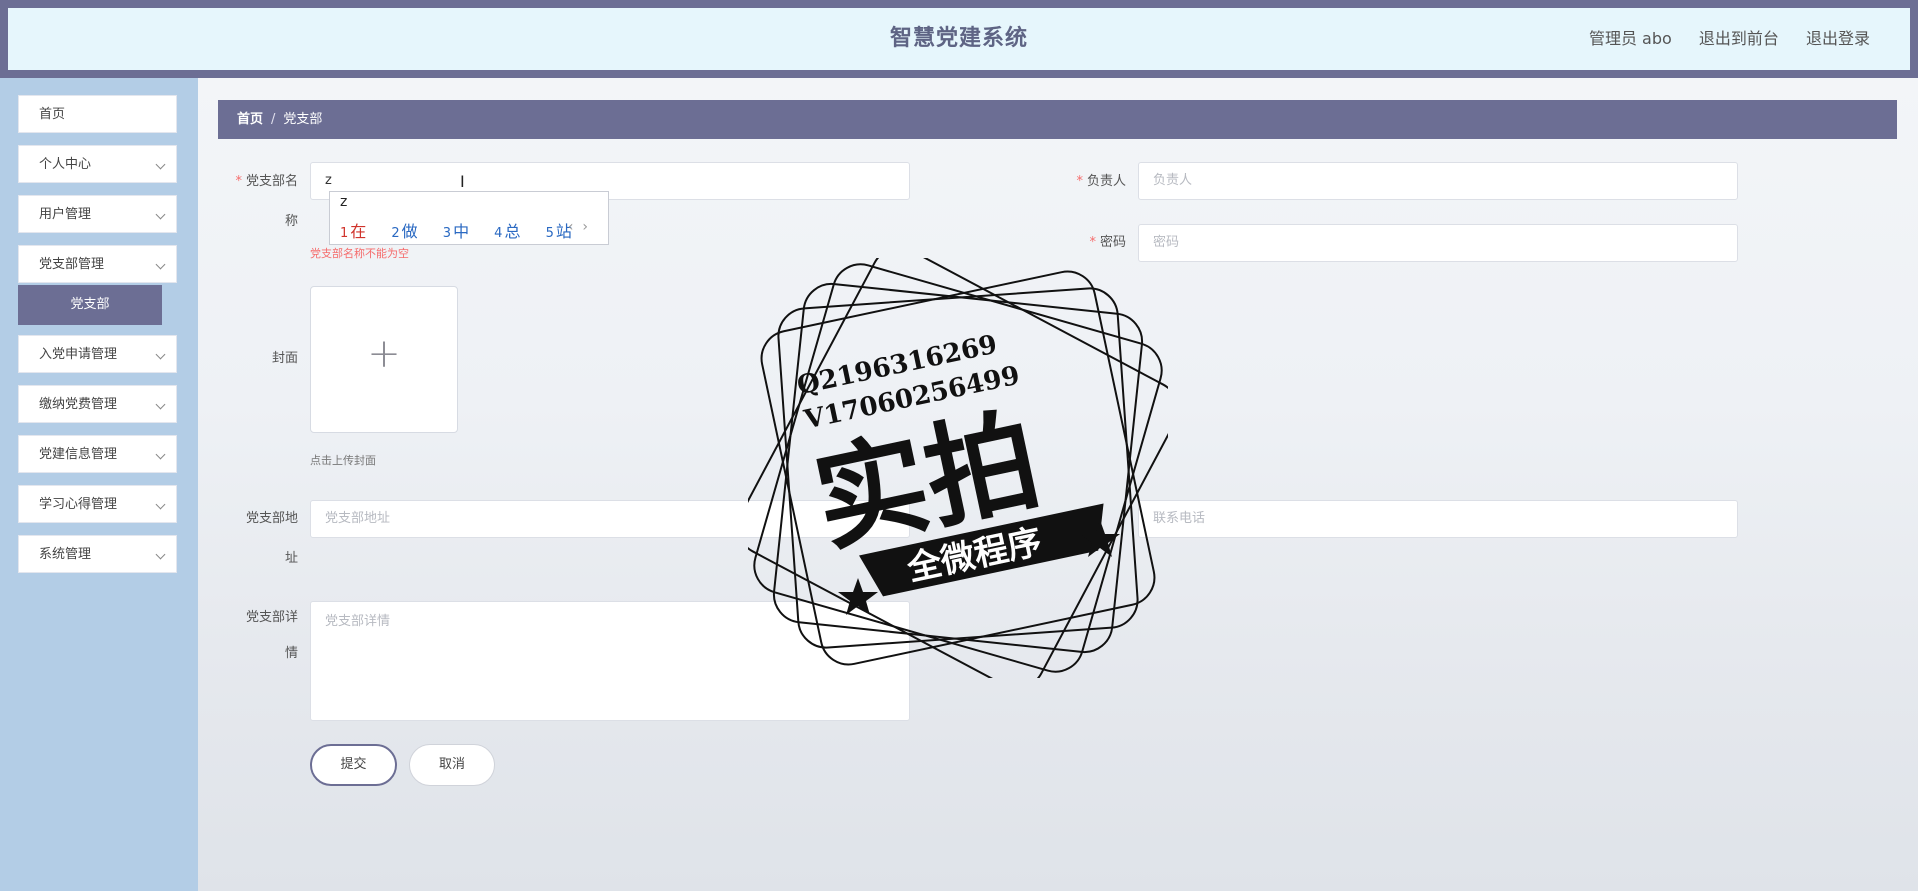 Image resolution: width=1918 pixels, height=891 pixels. I want to click on chevron-left-icon: ‹, so click(571, 227).